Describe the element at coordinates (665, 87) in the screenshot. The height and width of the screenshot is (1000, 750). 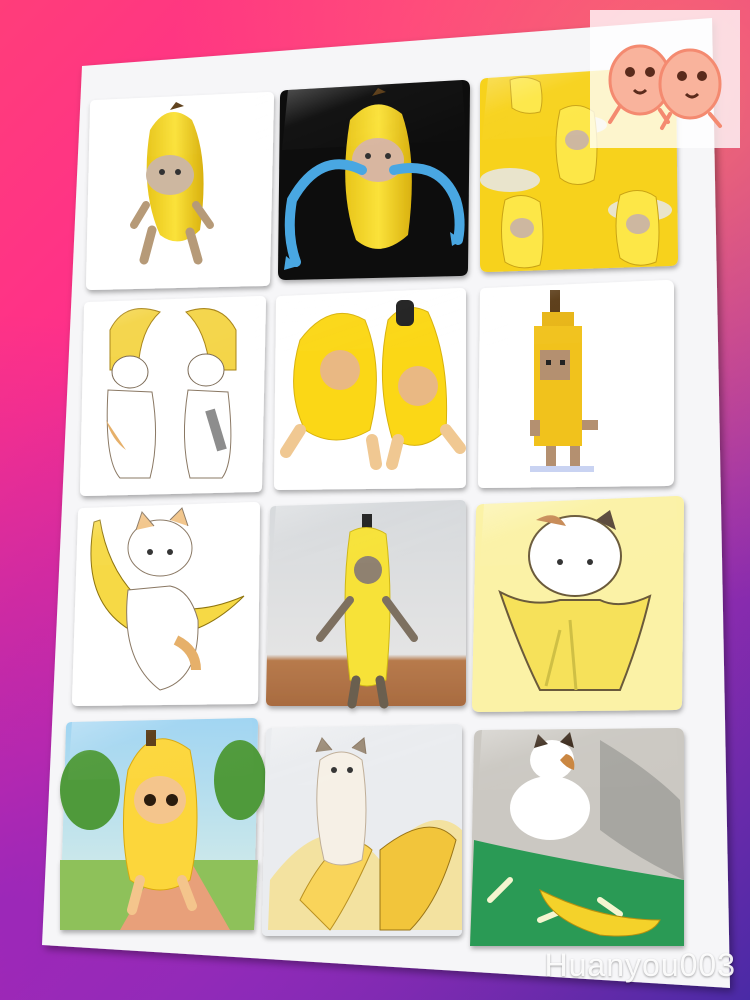
I see `brand-logo-icon` at that location.